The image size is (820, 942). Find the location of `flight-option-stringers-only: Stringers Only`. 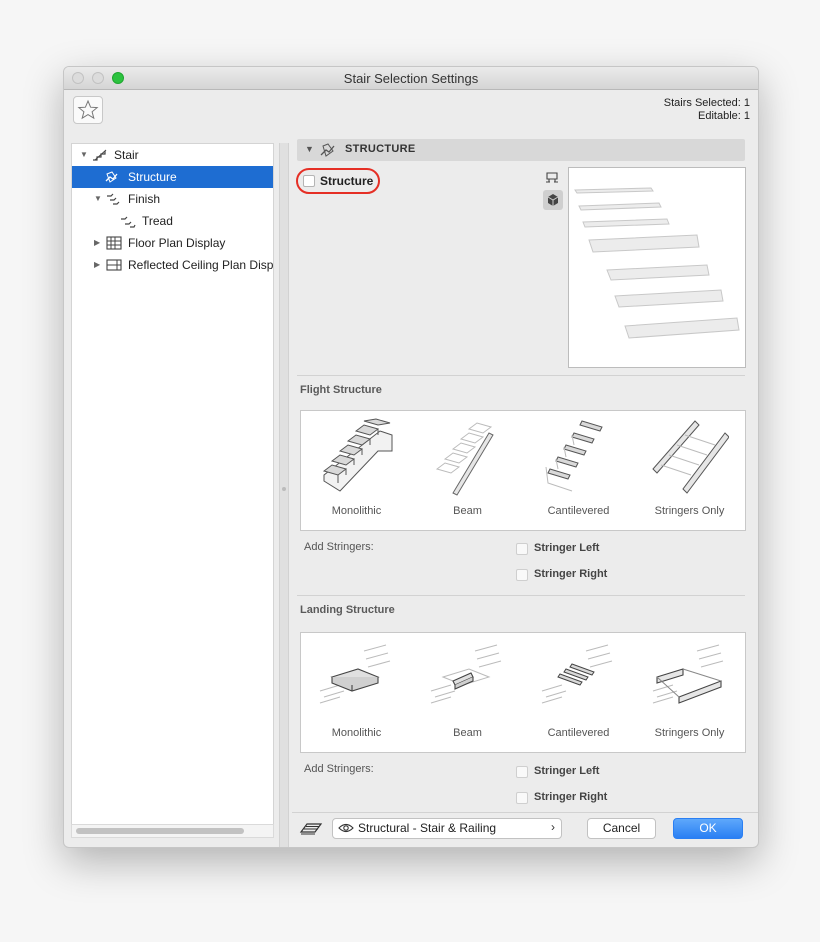

flight-option-stringers-only: Stringers Only is located at coordinates (689, 470).